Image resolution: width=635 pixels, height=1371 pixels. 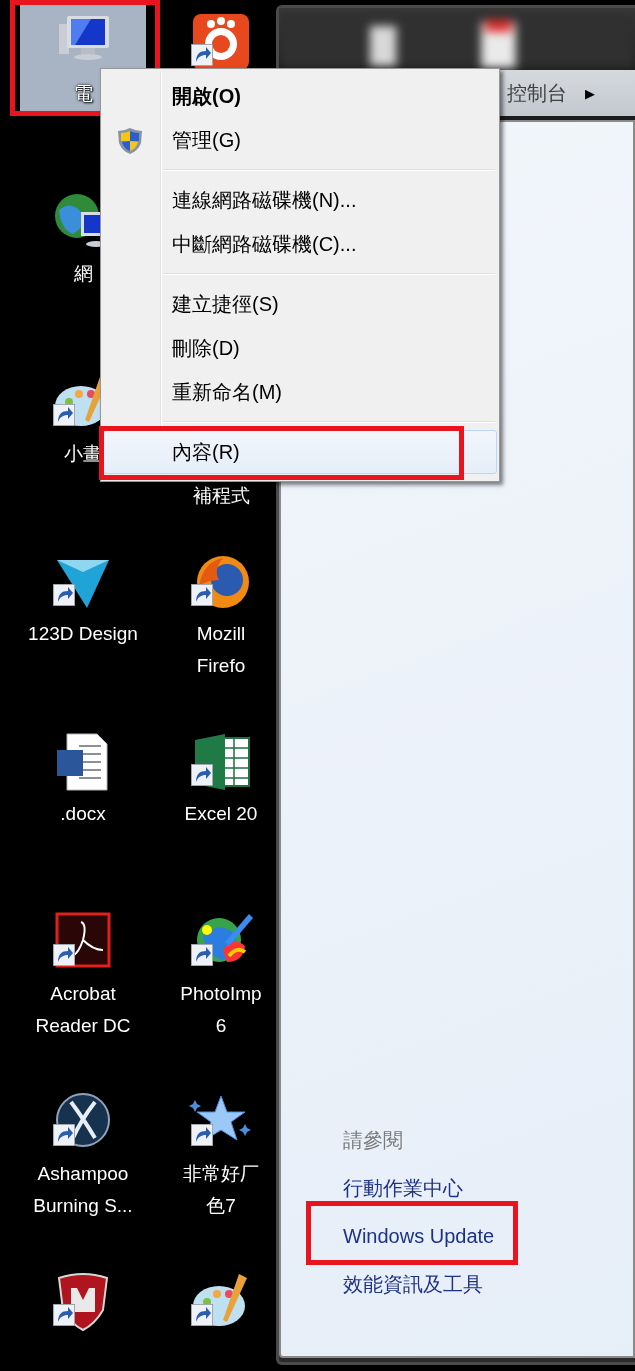 What do you see at coordinates (300, 140) in the screenshot?
I see `menu-item: 管理(G)` at bounding box center [300, 140].